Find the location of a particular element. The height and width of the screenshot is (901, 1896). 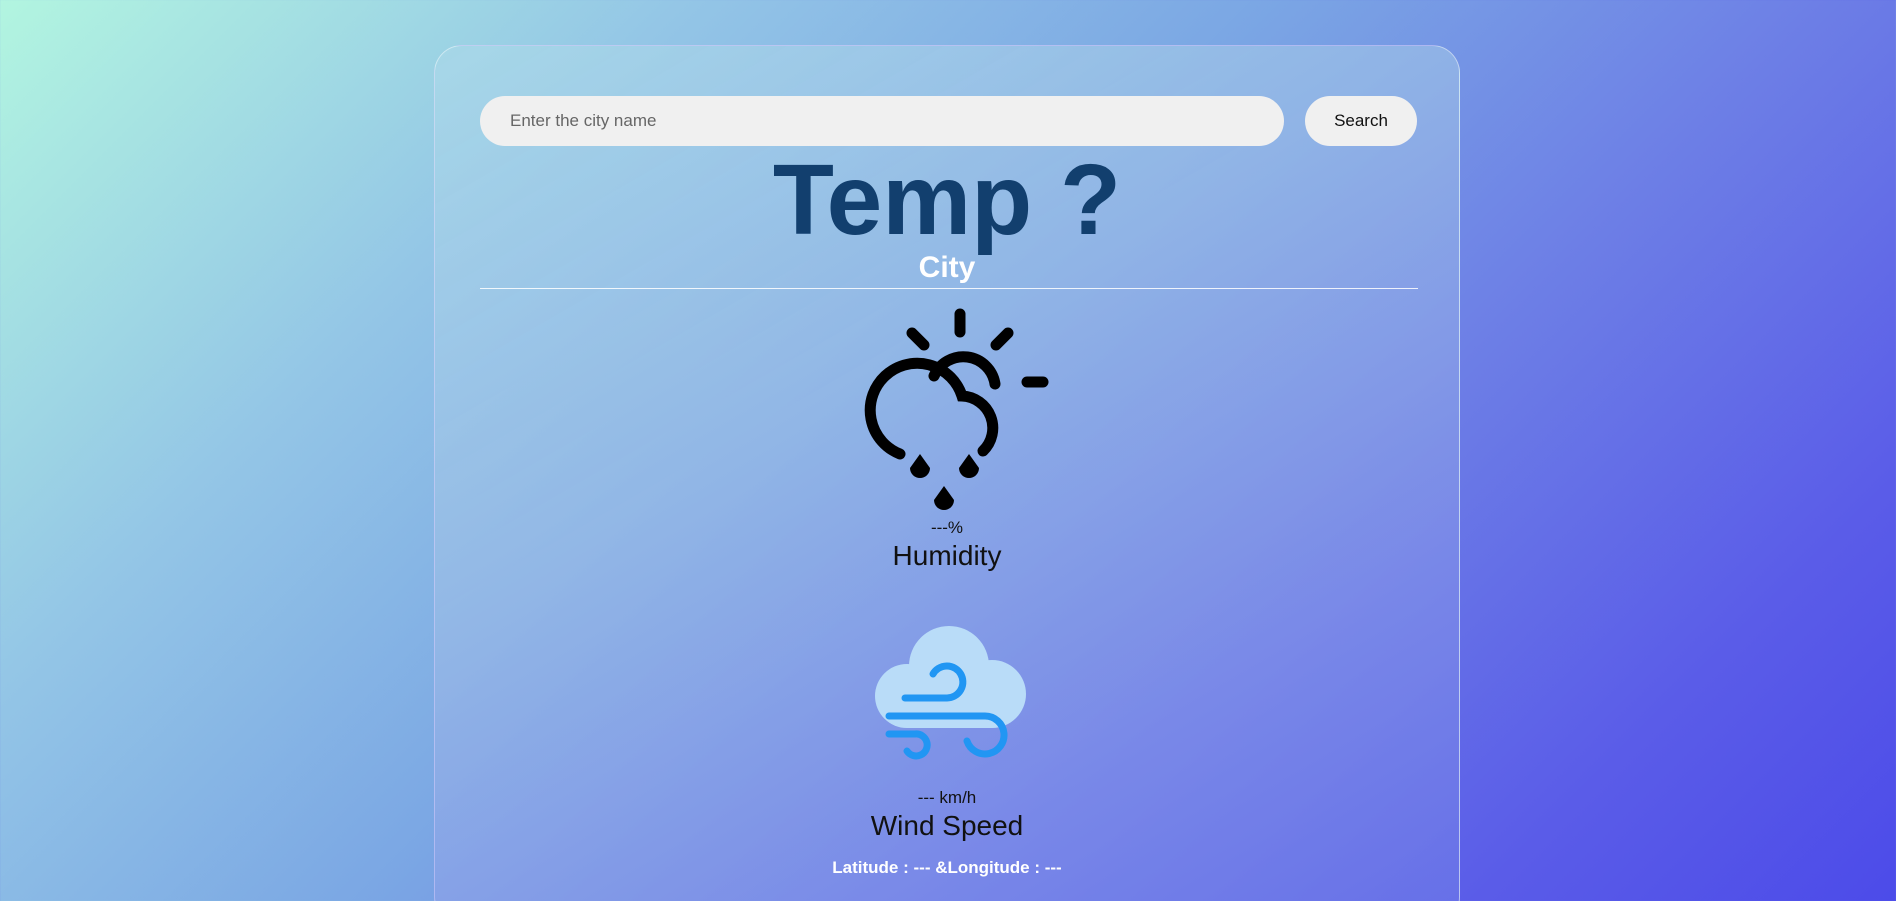

wind-speed-label: Wind Speed is located at coordinates (947, 825).